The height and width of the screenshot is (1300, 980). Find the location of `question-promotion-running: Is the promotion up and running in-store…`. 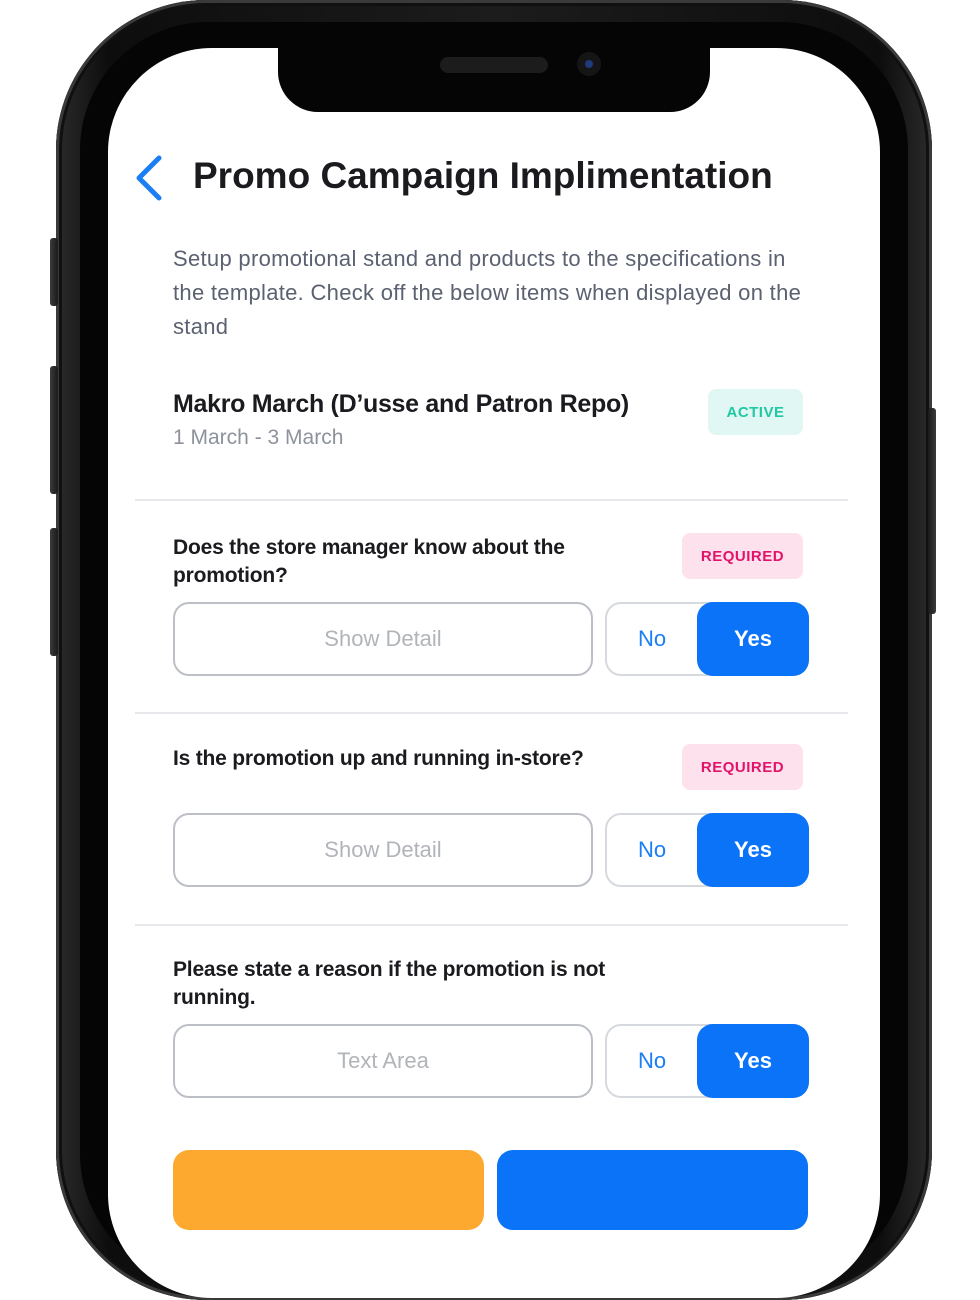

question-promotion-running: Is the promotion up and running in-store… is located at coordinates (378, 758).